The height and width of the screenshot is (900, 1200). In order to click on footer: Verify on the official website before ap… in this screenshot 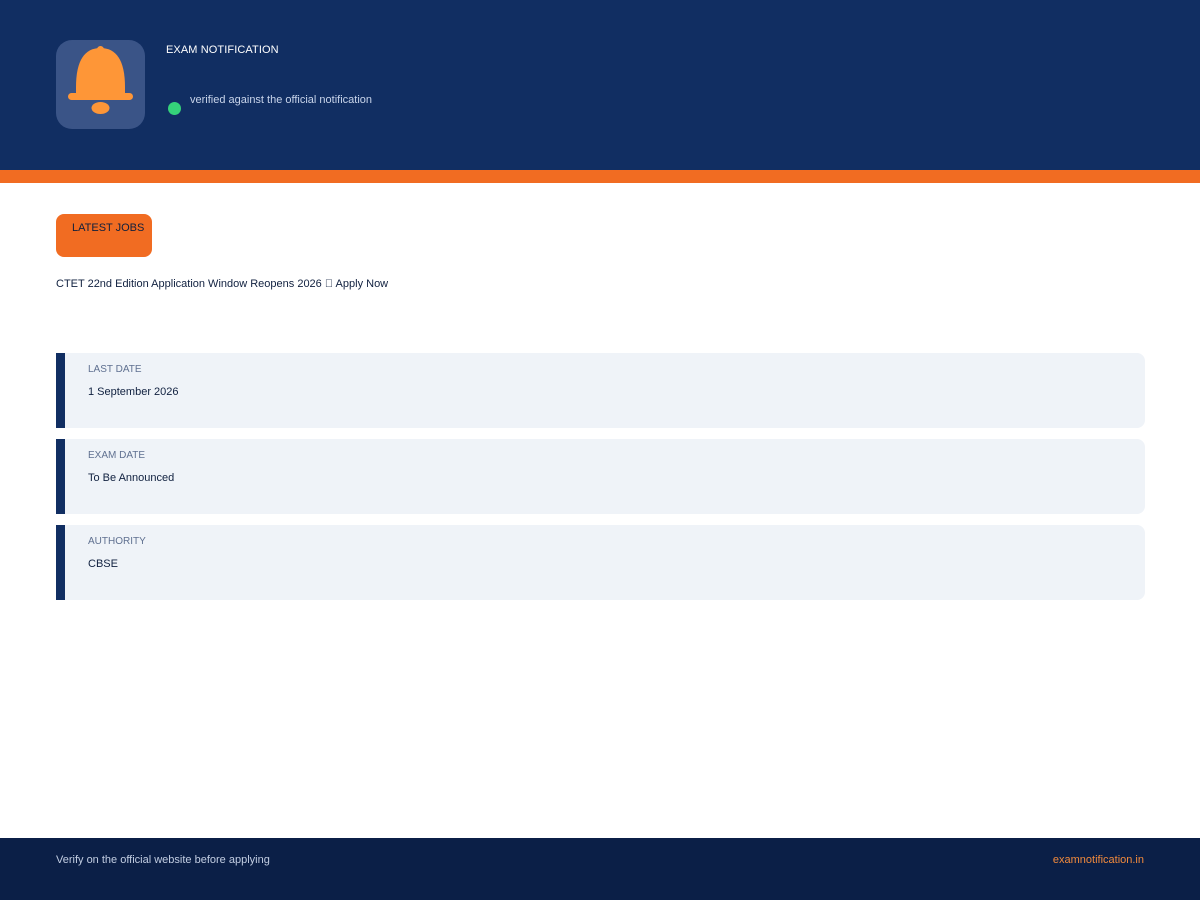, I will do `click(600, 869)`.